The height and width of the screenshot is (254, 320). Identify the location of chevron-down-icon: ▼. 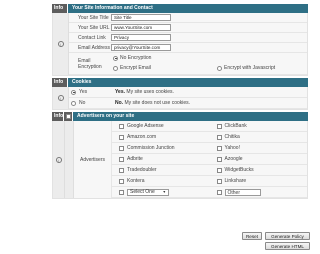
(164, 192).